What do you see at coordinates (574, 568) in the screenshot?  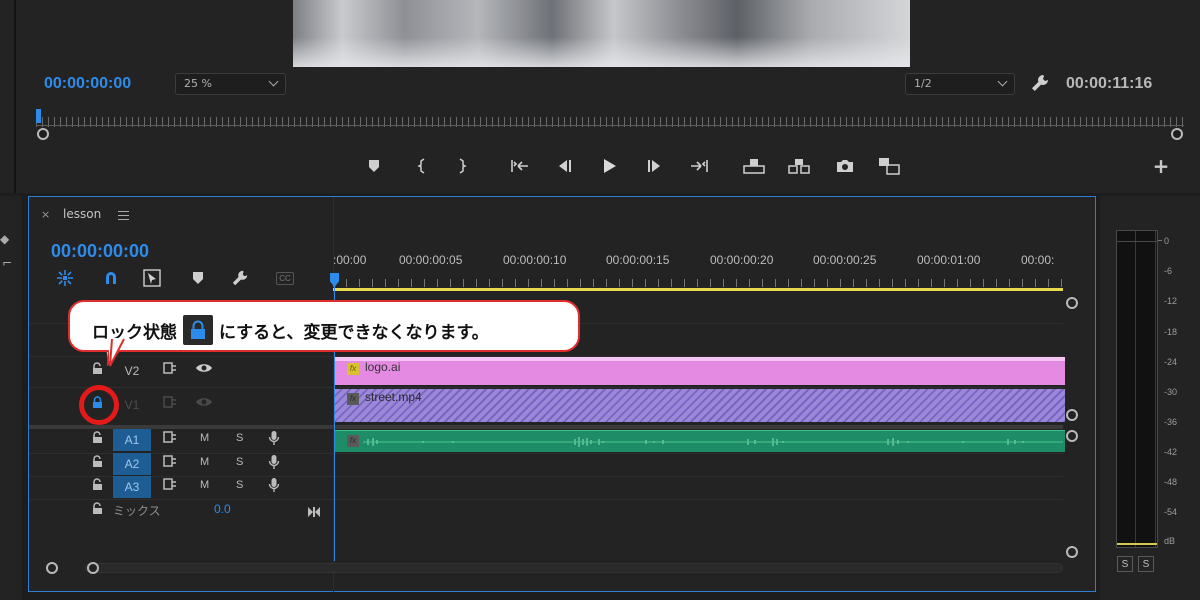 I see `timeline-horizontal-scrollbar` at bounding box center [574, 568].